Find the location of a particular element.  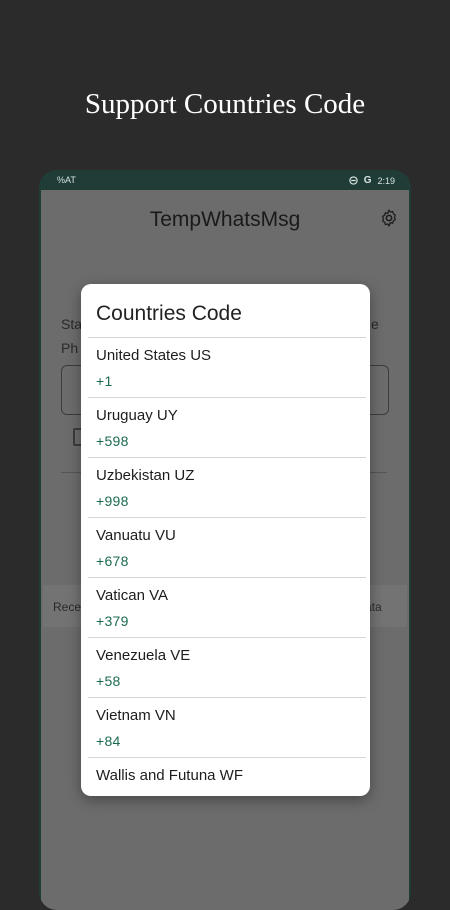

country-name: Vanuatu VU is located at coordinates (136, 535).